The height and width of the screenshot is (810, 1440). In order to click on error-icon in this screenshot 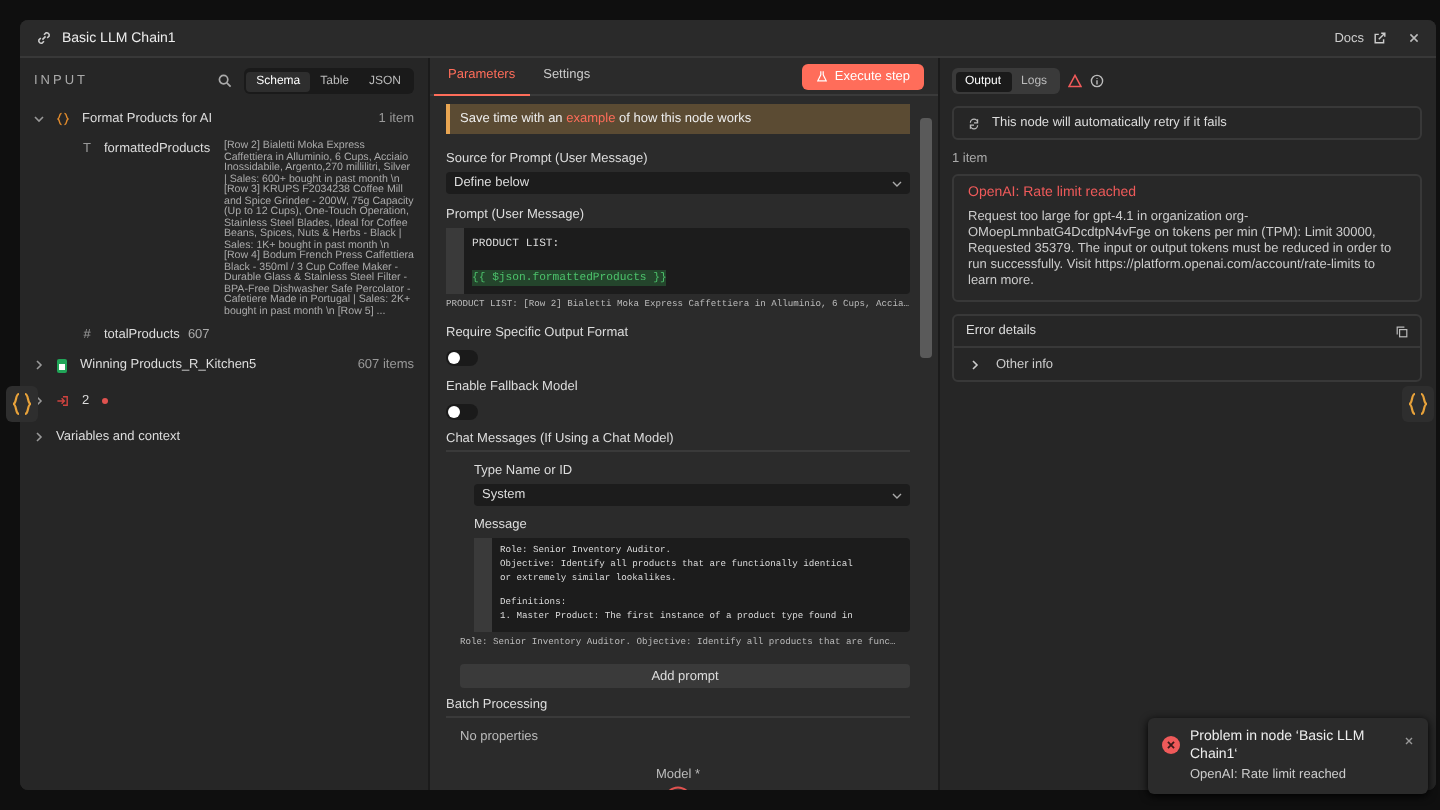, I will do `click(1171, 745)`.